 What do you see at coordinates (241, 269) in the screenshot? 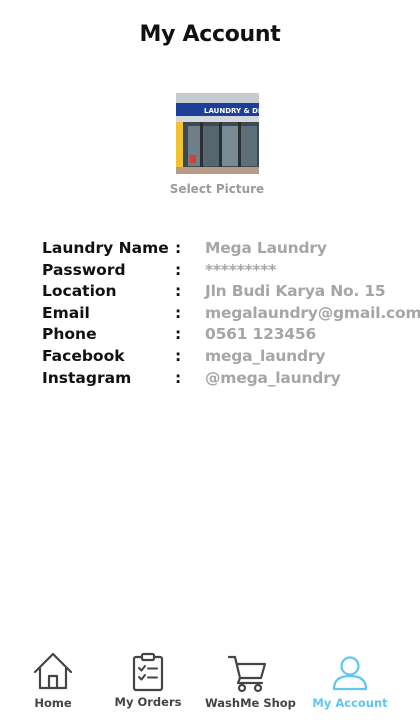
I see `detail-value: *********` at bounding box center [241, 269].